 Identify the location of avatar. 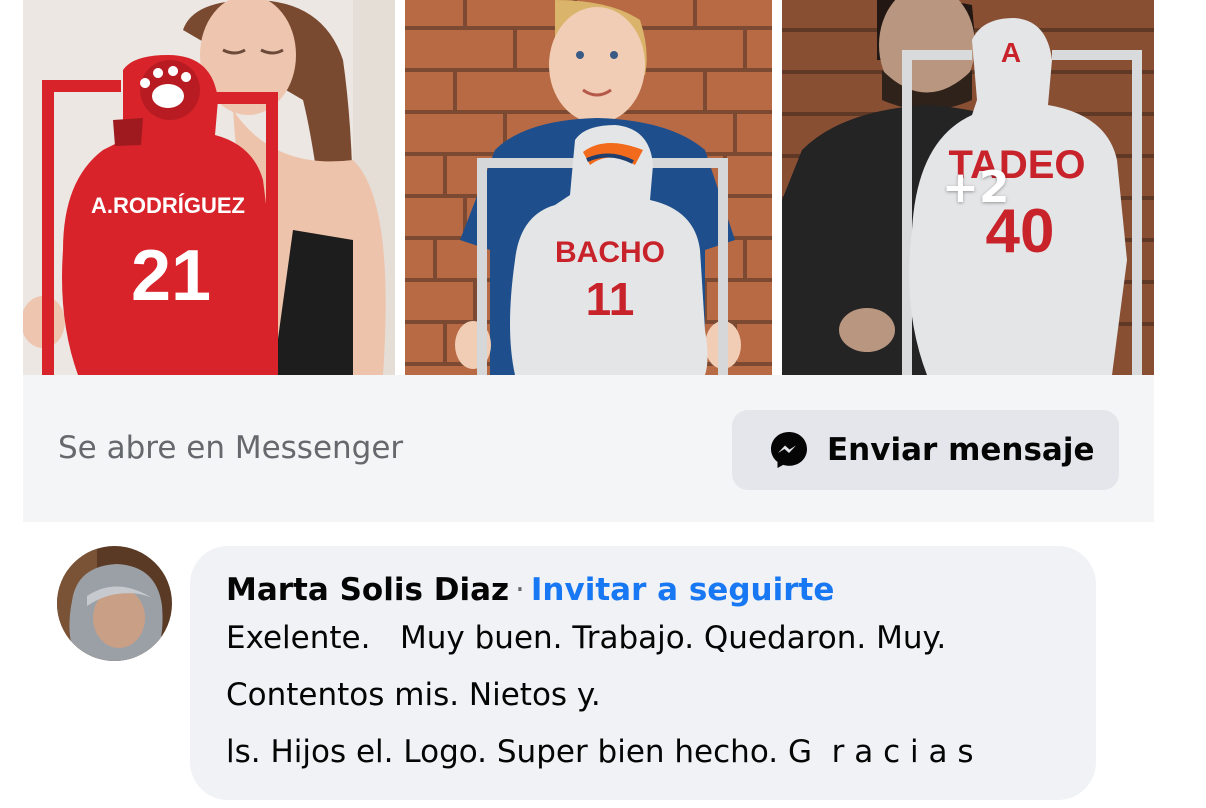
(114, 603).